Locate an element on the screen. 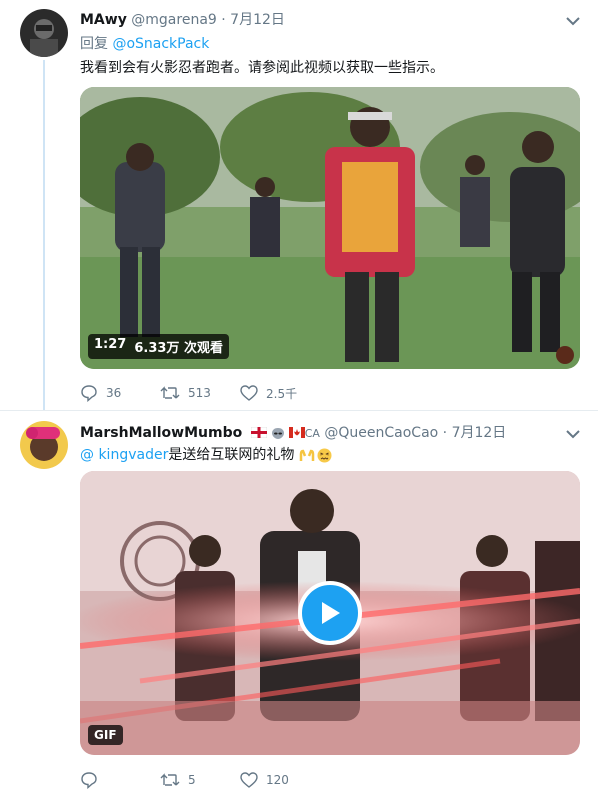  reply-button: 36 is located at coordinates (120, 393).